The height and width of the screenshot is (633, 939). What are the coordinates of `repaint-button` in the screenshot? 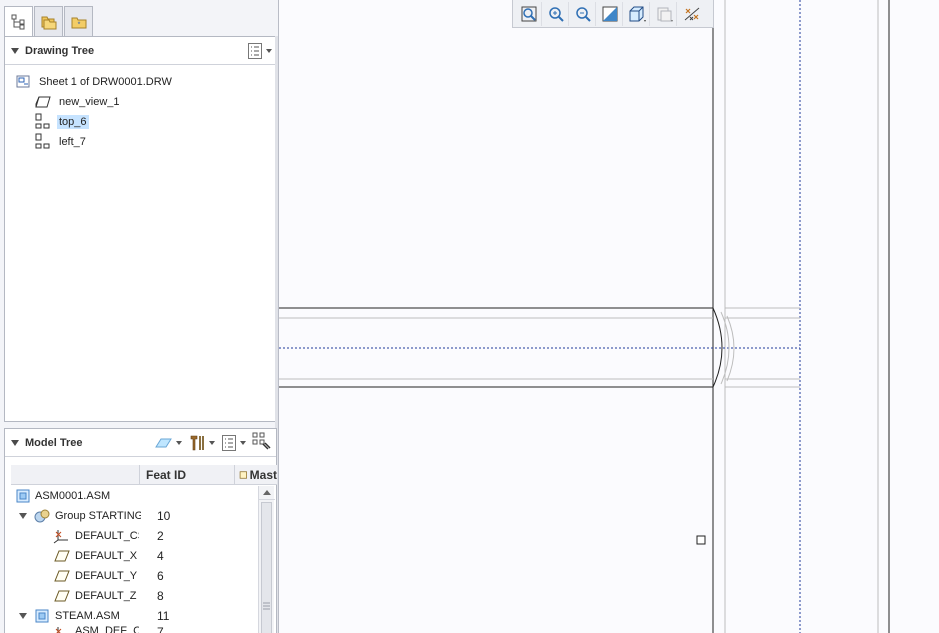 It's located at (610, 13).